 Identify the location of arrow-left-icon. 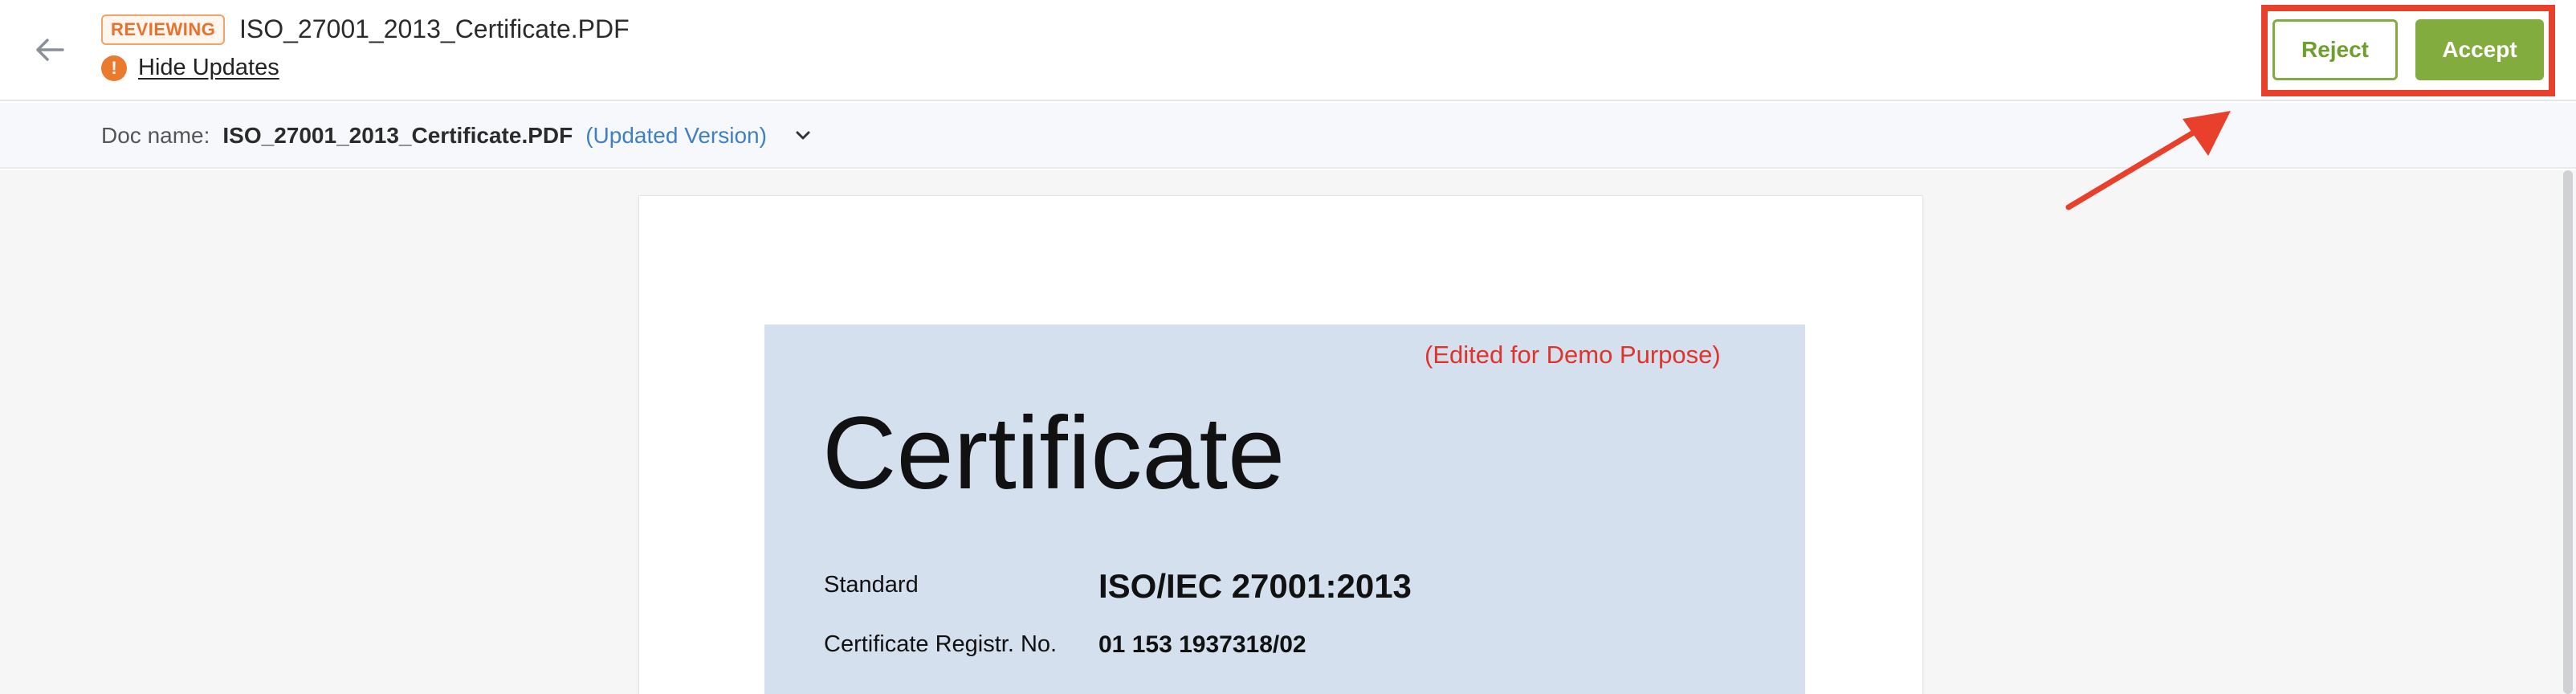
(50, 50).